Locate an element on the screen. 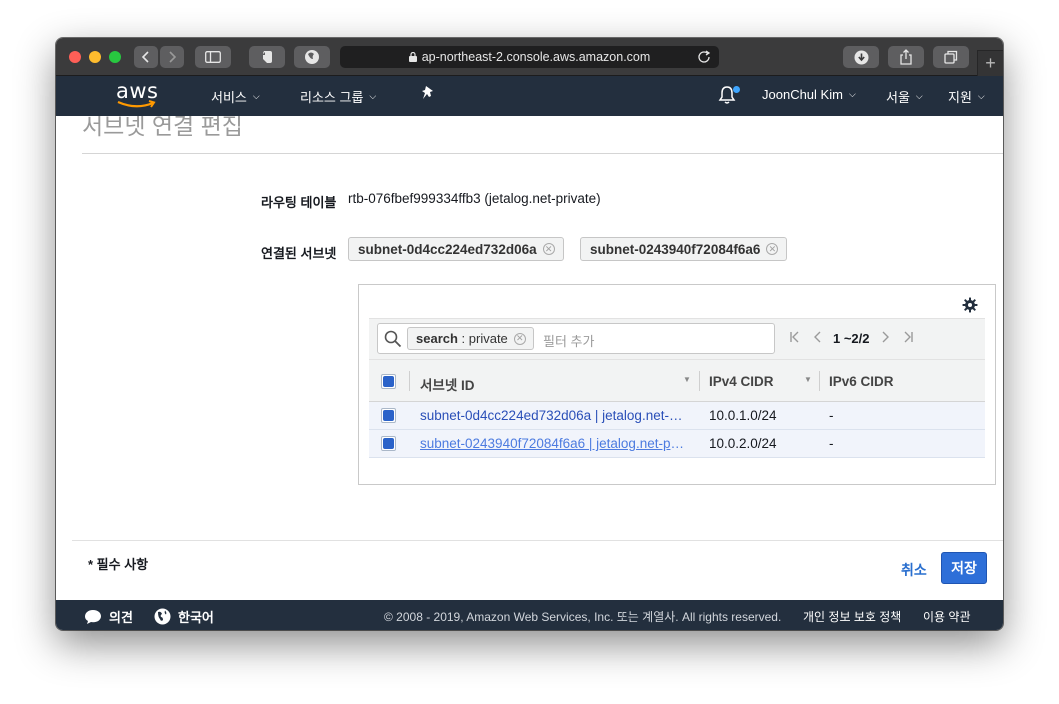 Image resolution: width=1059 pixels, height=704 pixels. close-window-button is located at coordinates (75, 57).